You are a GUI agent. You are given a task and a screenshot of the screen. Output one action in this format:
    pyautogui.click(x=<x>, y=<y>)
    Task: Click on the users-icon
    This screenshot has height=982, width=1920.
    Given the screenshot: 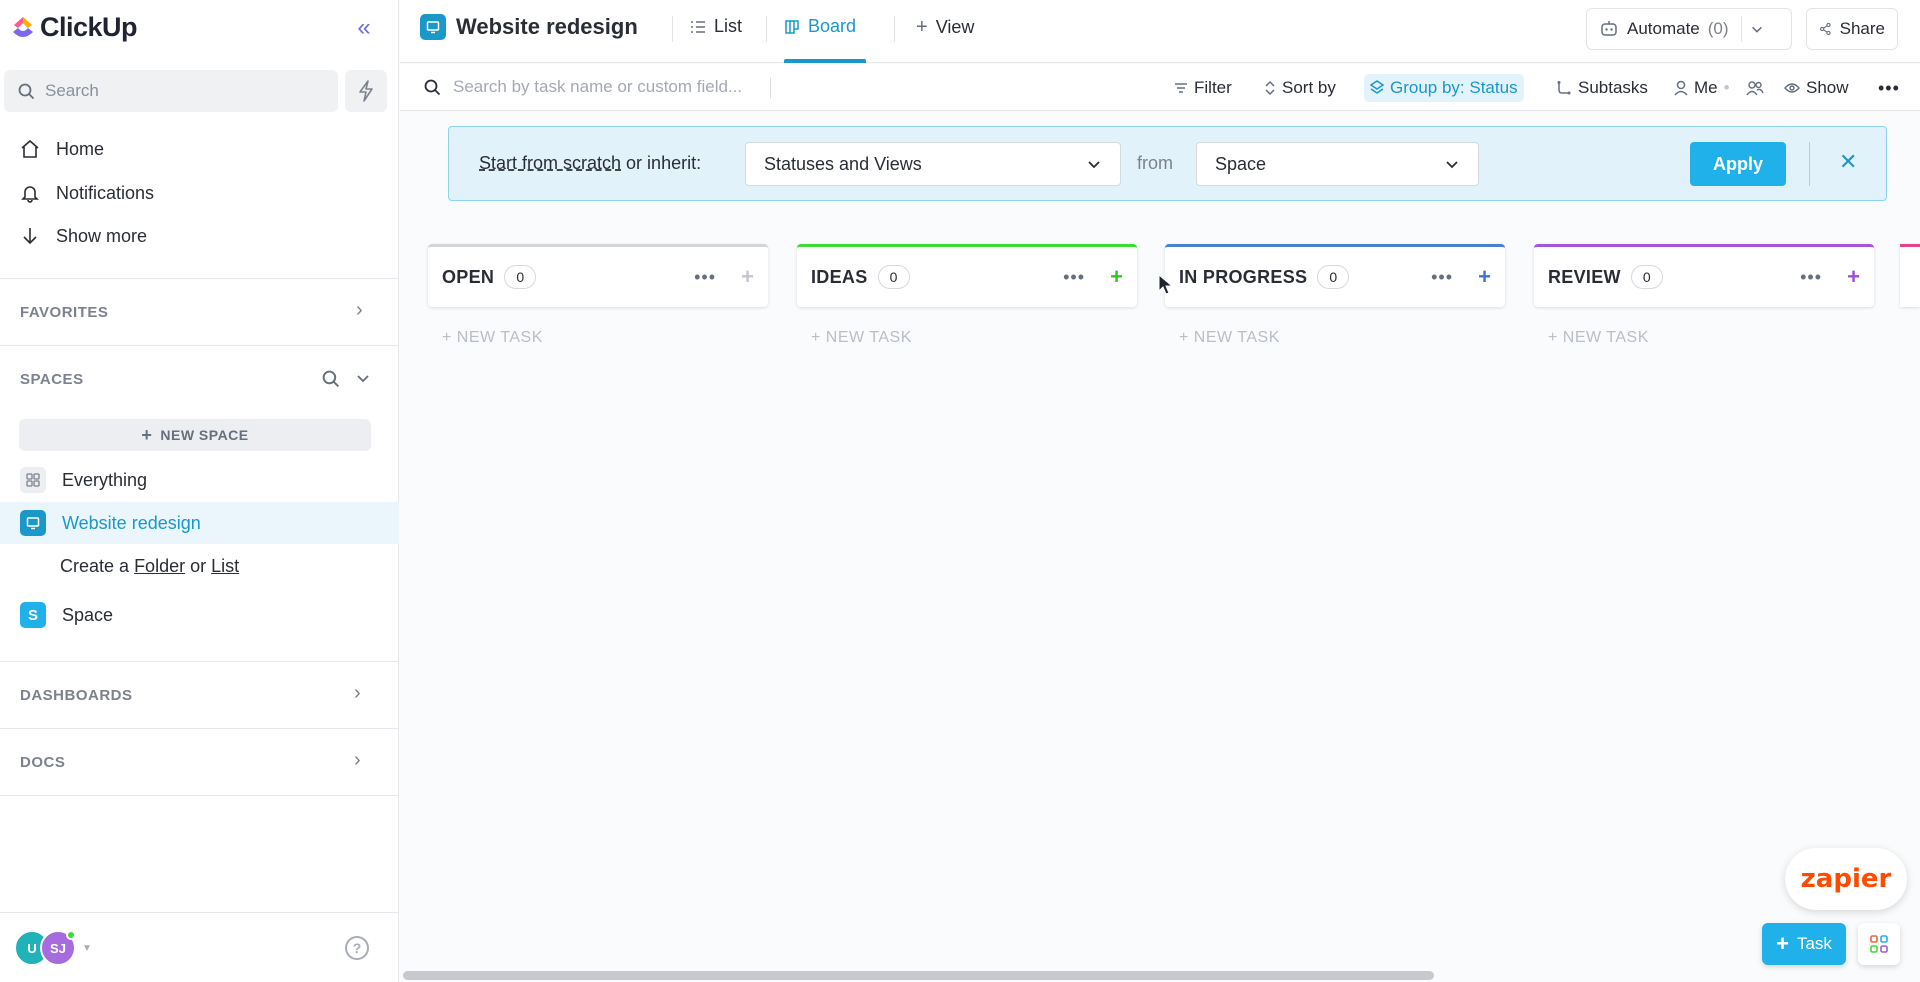 What is the action you would take?
    pyautogui.click(x=1755, y=88)
    